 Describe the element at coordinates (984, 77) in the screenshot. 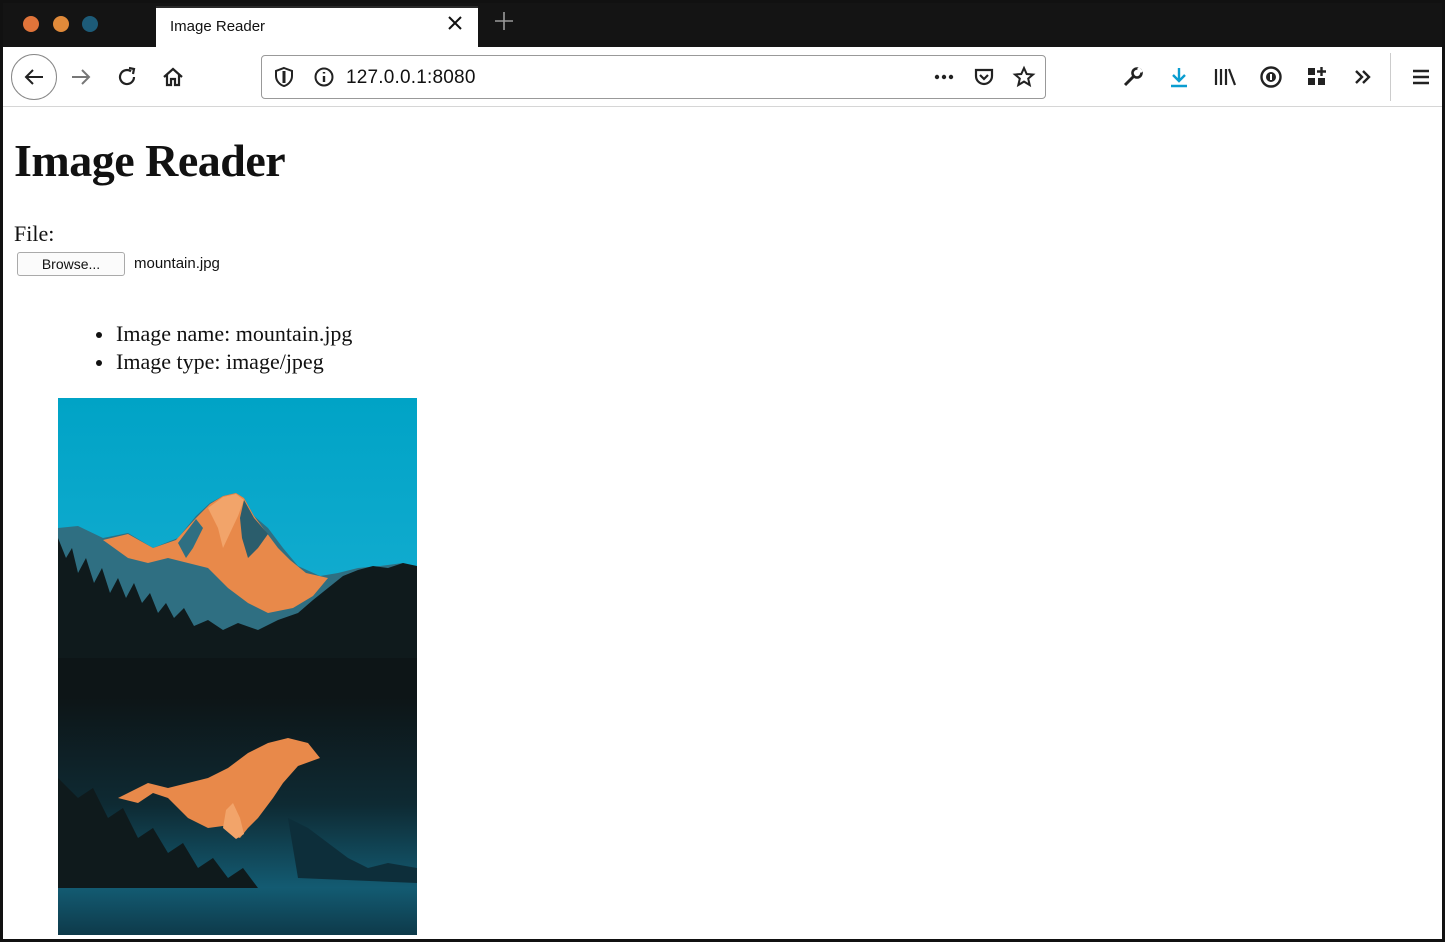

I see `pocket-icon` at that location.